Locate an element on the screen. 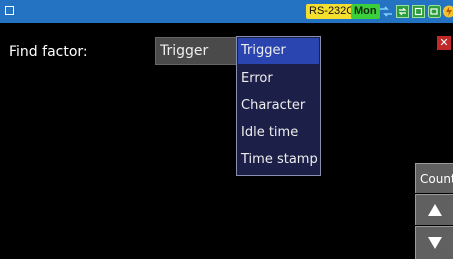  scroll-up-button is located at coordinates (434, 209).